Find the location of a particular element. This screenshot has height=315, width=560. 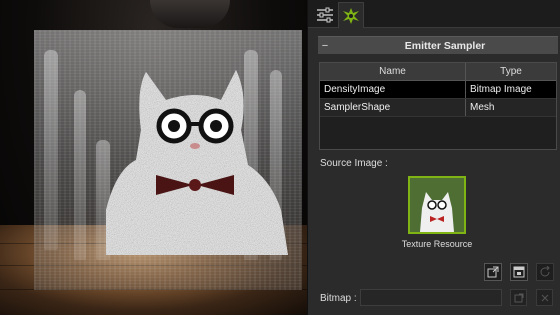

bitmap-label: Bitmap : is located at coordinates (338, 298).